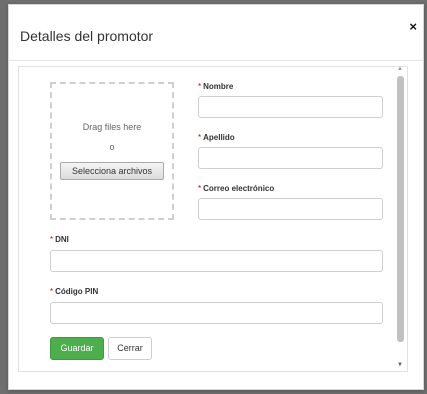  I want to click on dni-label: * DNI, so click(59, 239).